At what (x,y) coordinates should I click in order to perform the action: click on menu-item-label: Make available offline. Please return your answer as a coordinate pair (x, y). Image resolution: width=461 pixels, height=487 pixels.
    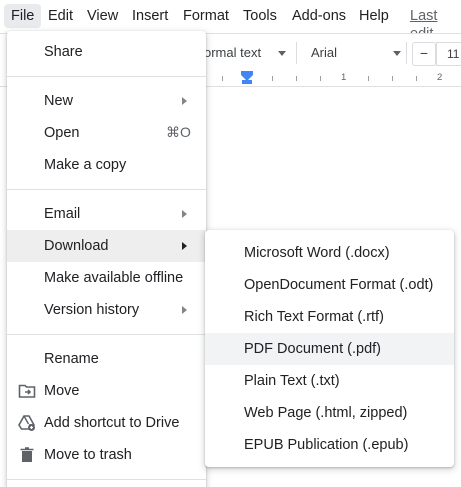
    Looking at the image, I should click on (114, 278).